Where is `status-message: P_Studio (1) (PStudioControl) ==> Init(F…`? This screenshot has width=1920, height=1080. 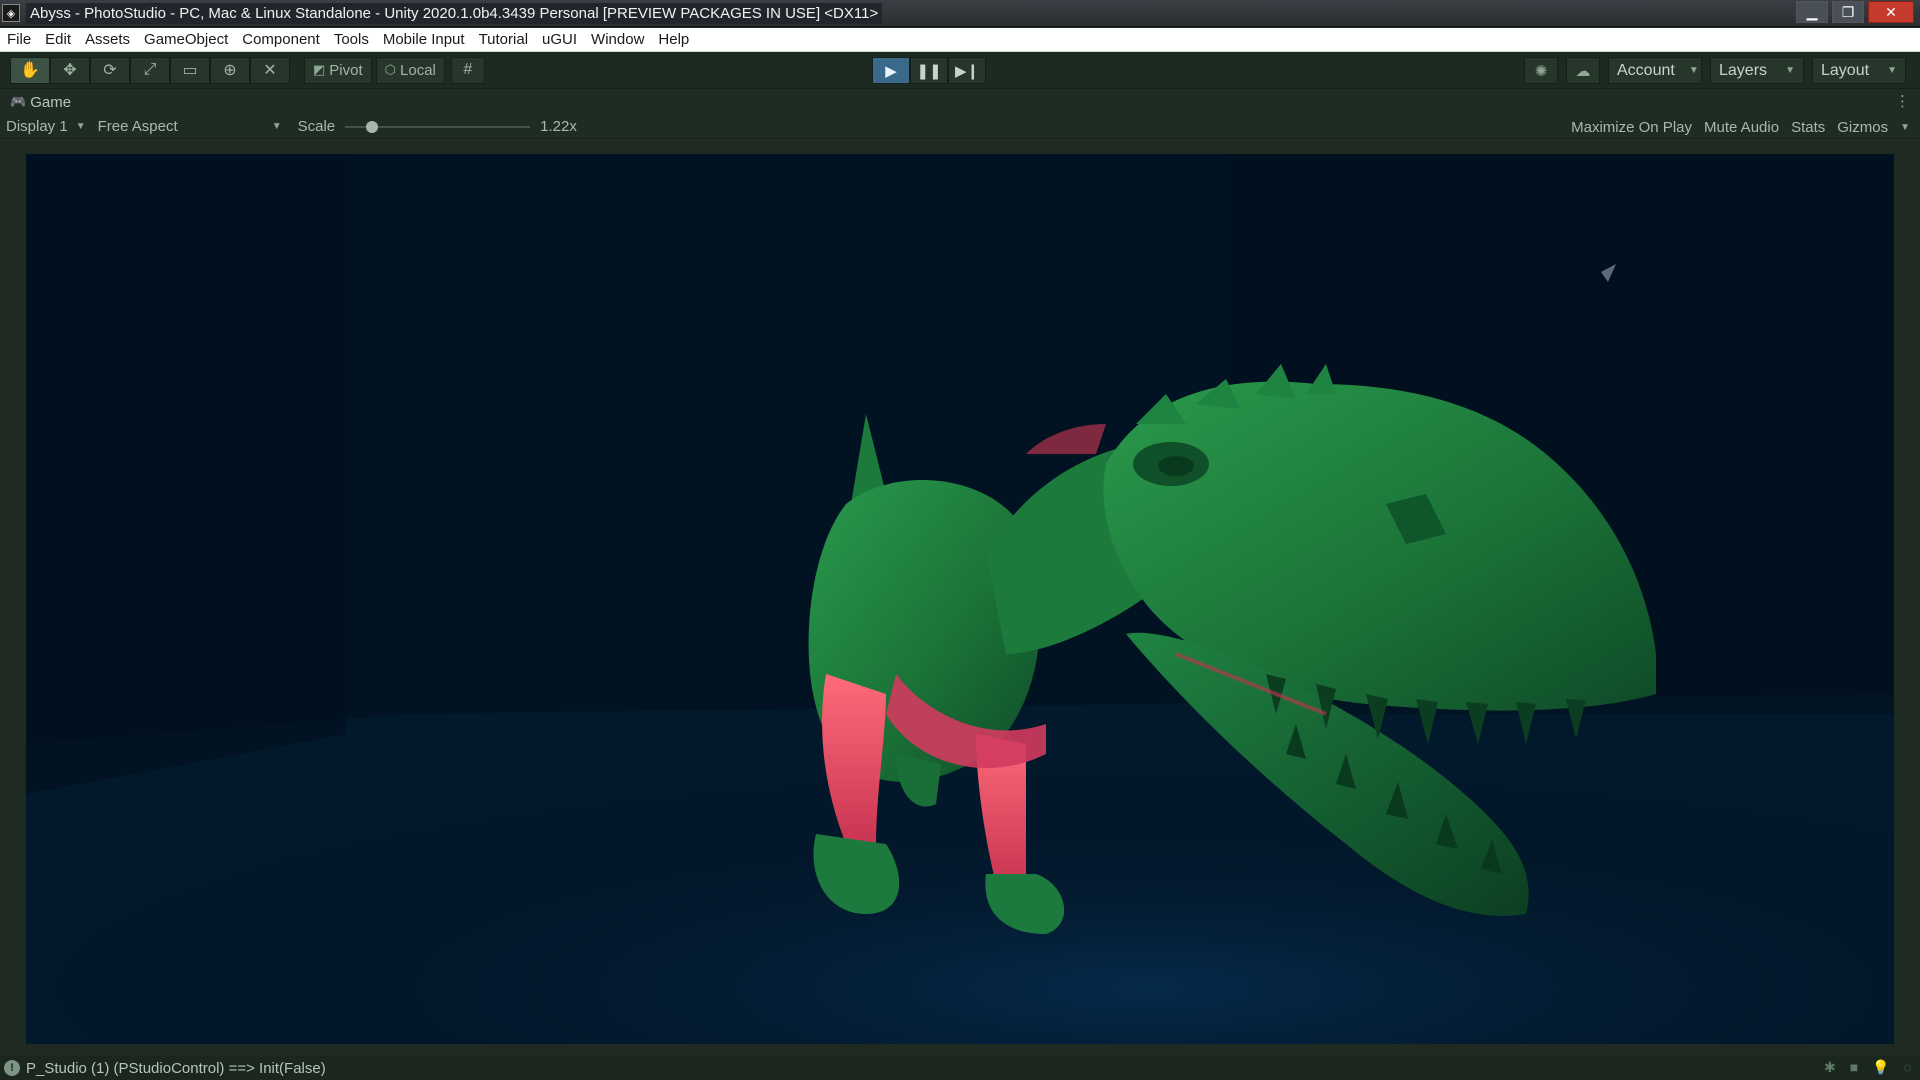 status-message: P_Studio (1) (PStudioControl) ==> Init(F… is located at coordinates (176, 1068).